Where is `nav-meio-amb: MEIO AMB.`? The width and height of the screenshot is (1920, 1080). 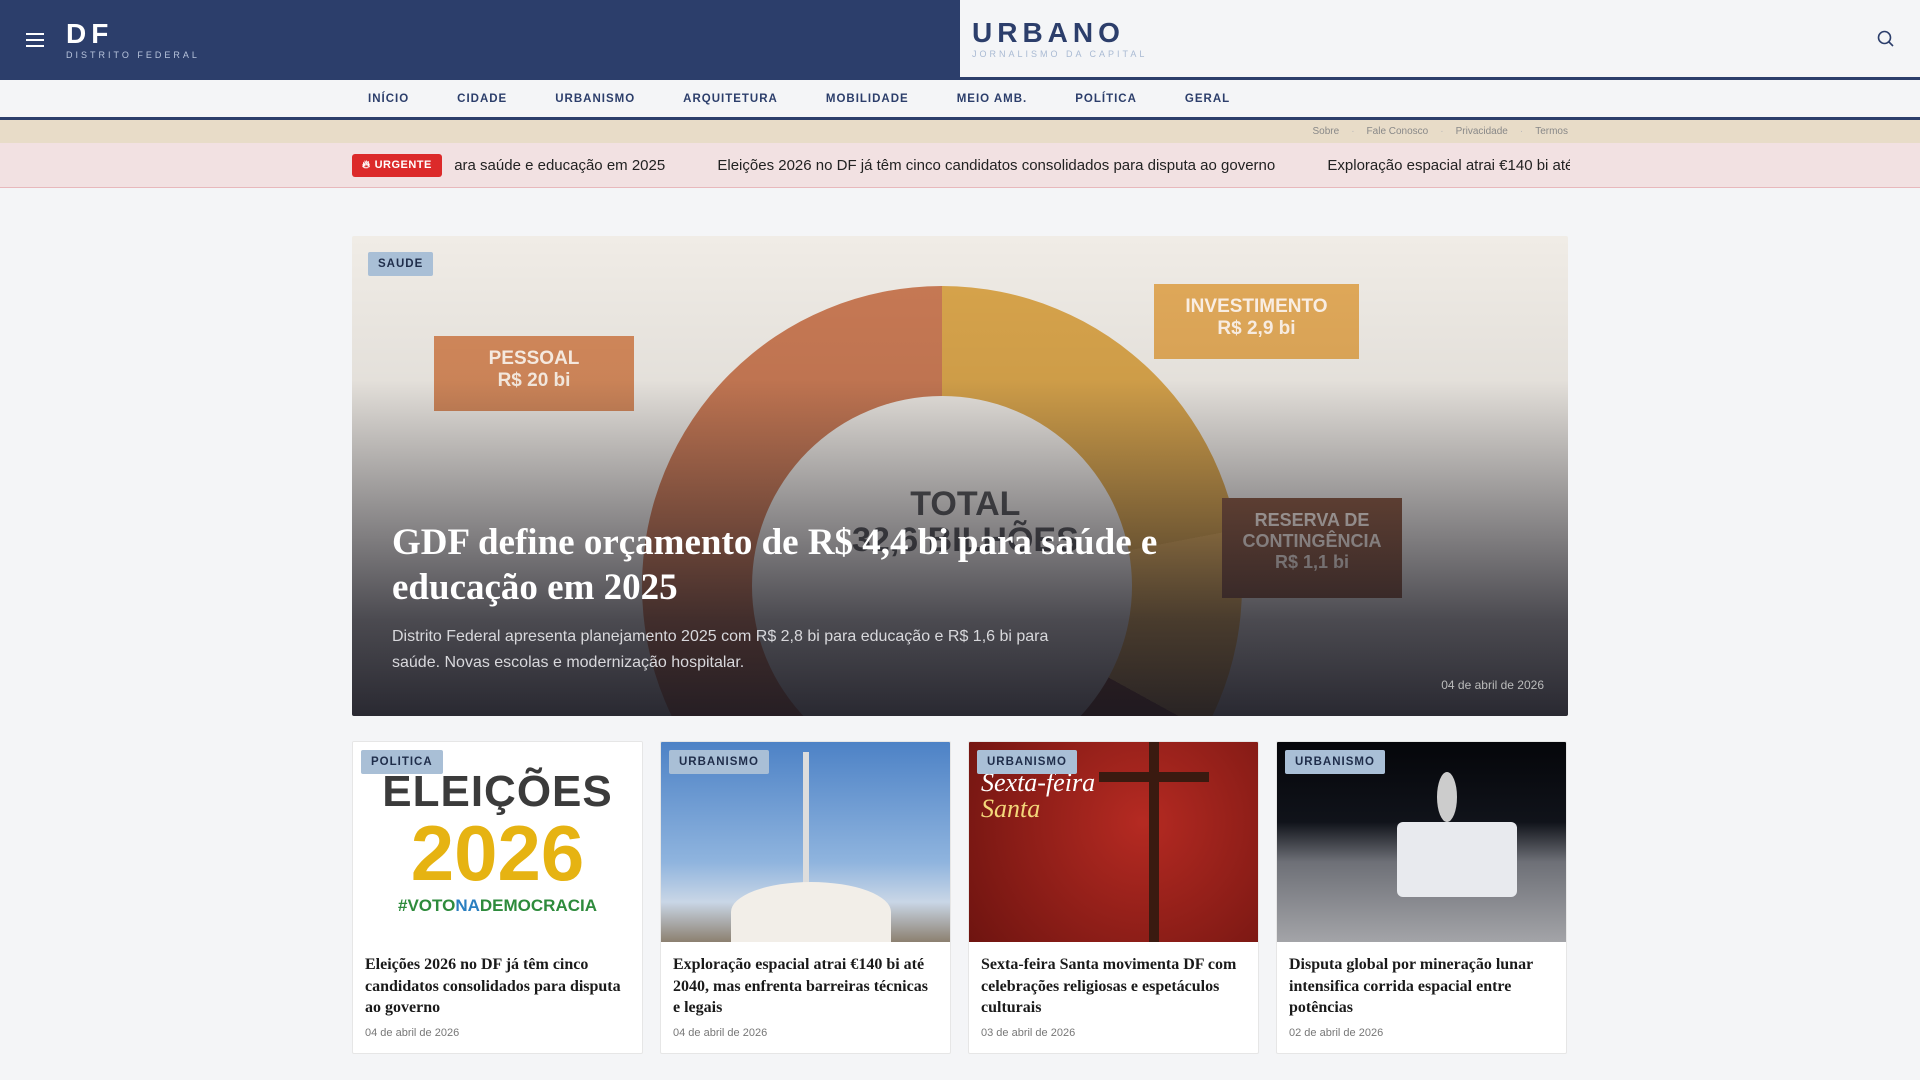
nav-meio-amb: MEIO AMB. is located at coordinates (984, 99).